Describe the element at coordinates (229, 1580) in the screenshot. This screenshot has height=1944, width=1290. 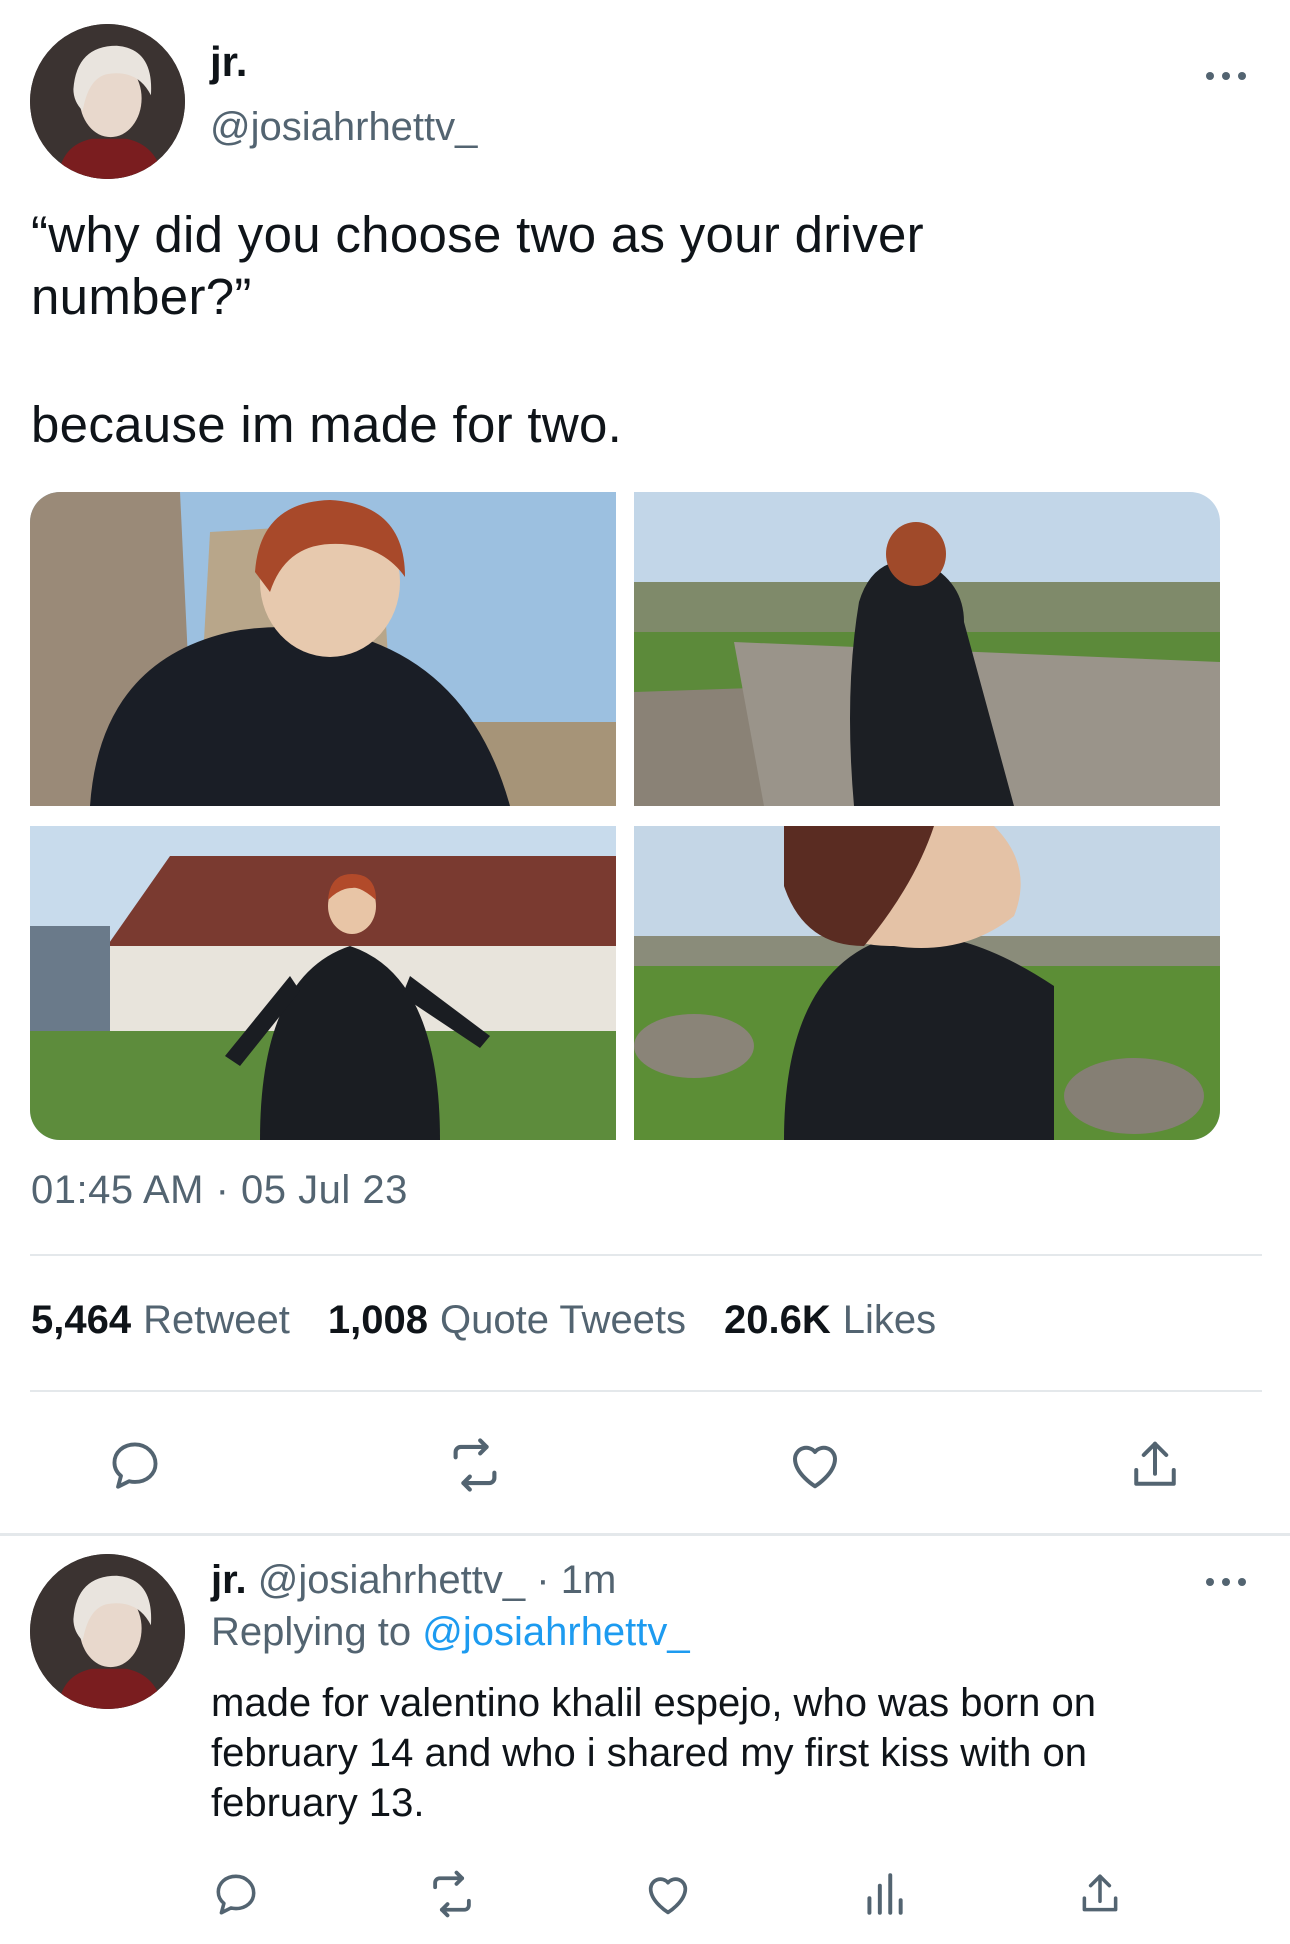
I see `reply-author-name: jr.` at that location.